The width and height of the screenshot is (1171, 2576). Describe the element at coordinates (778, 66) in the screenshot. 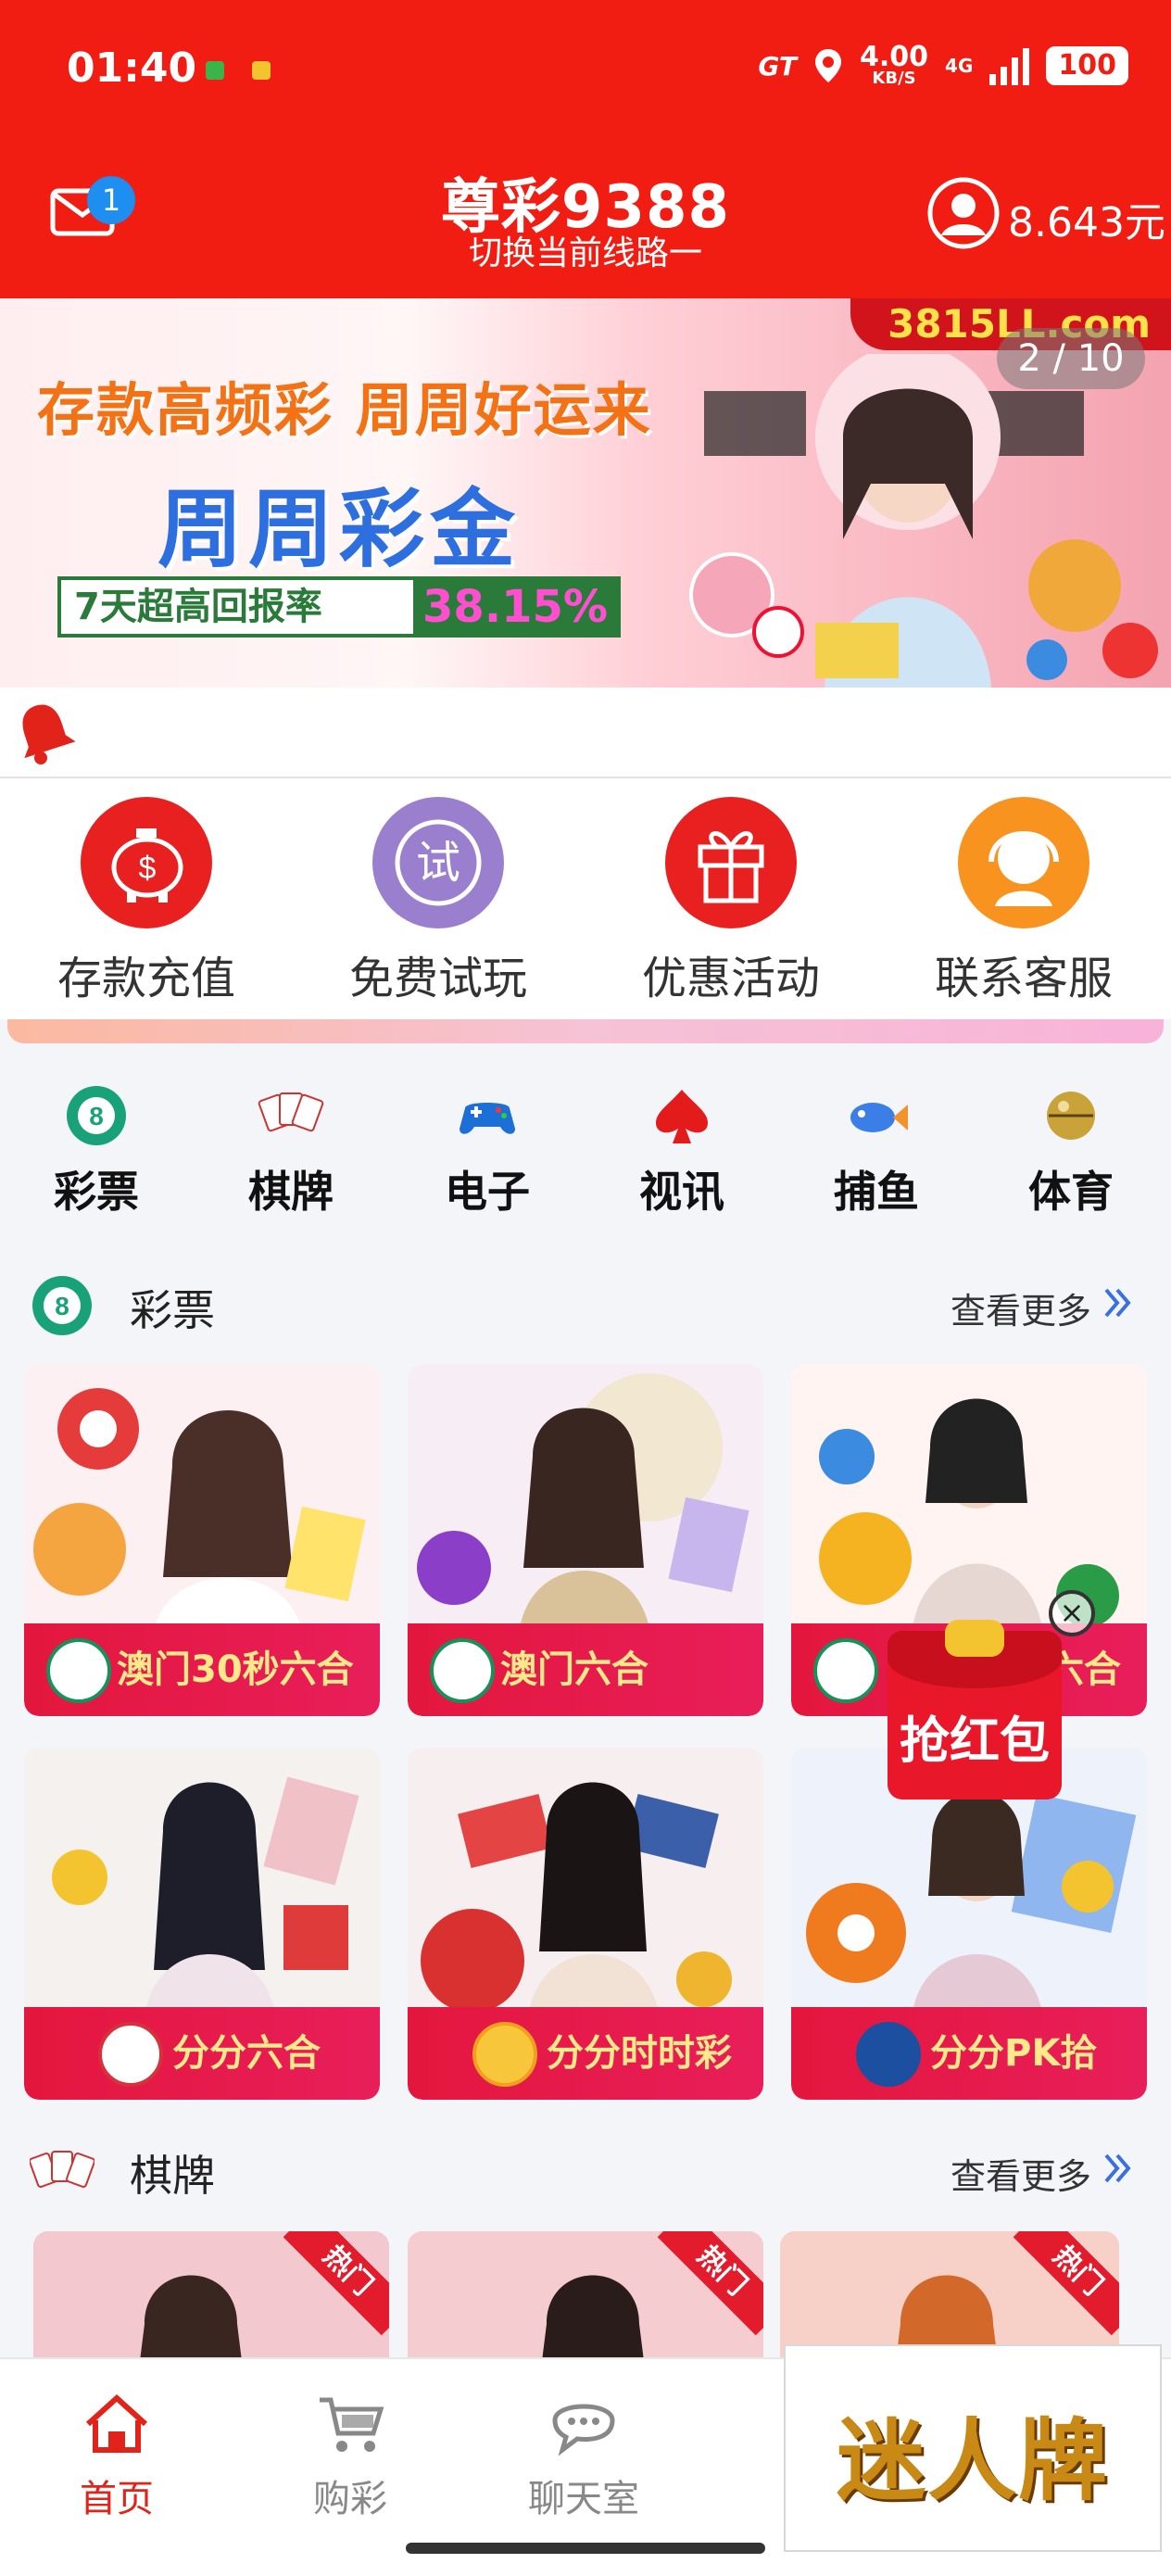

I see `carrier-tag: GT` at that location.